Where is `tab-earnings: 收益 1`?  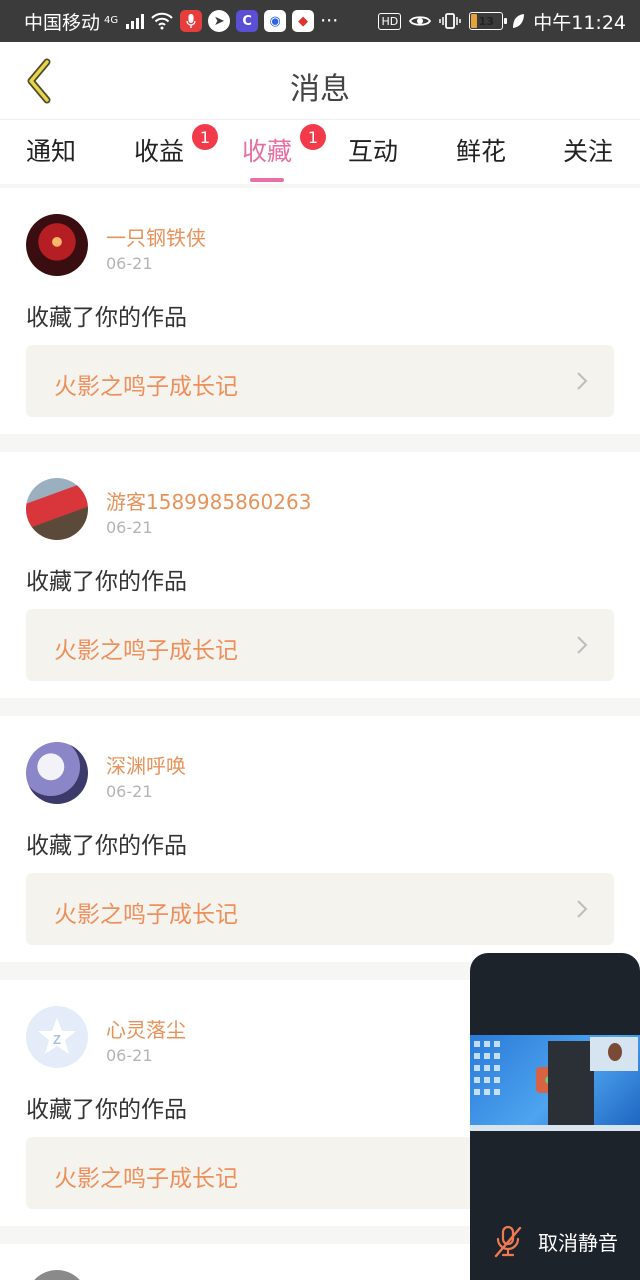
tab-earnings: 收益 1 is located at coordinates (176, 146).